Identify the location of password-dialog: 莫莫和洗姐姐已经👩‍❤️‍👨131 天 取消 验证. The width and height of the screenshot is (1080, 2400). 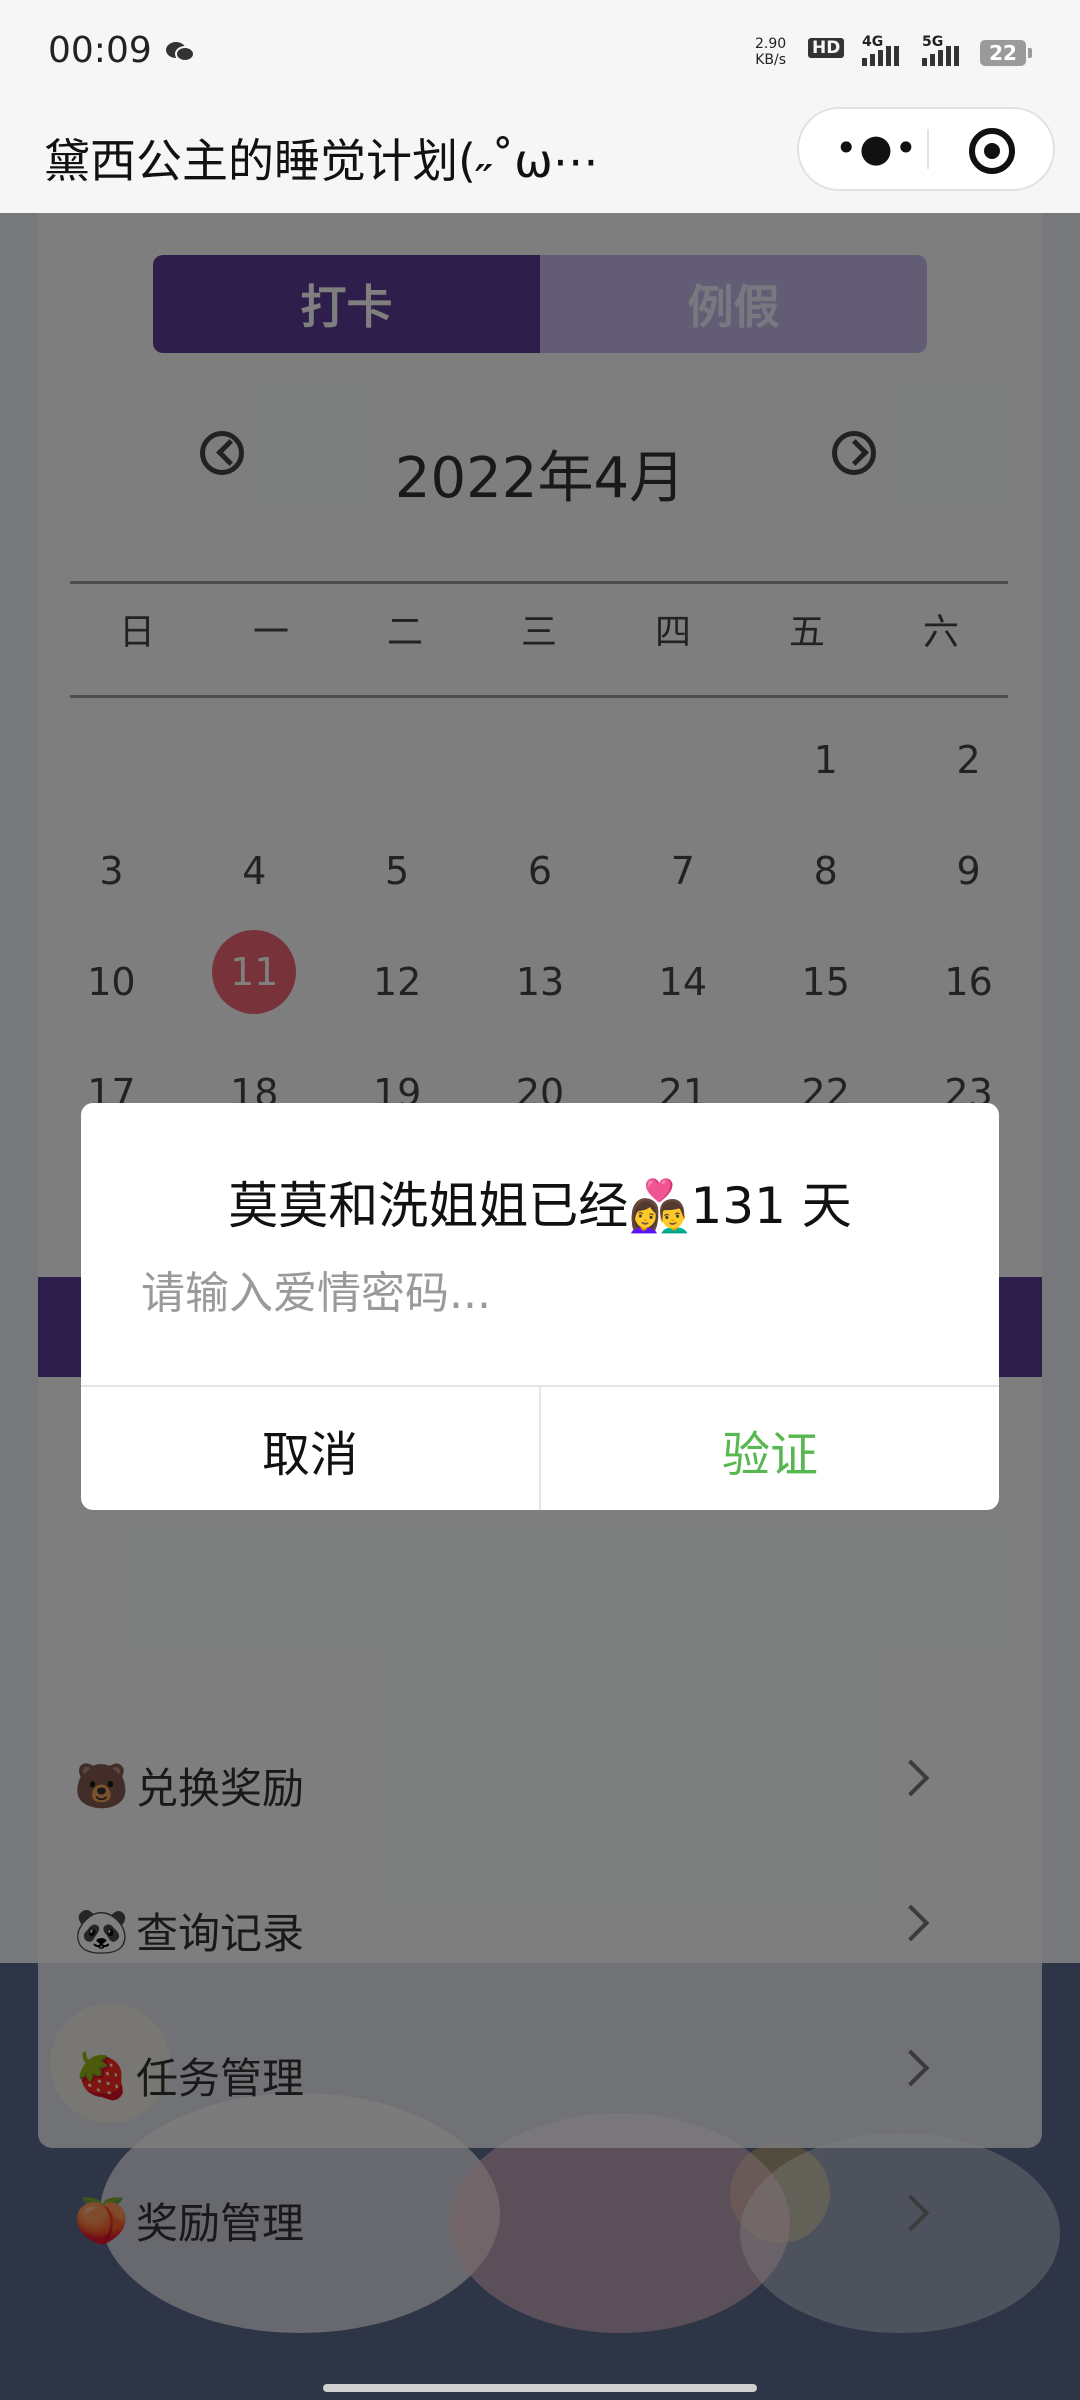
(540, 1306).